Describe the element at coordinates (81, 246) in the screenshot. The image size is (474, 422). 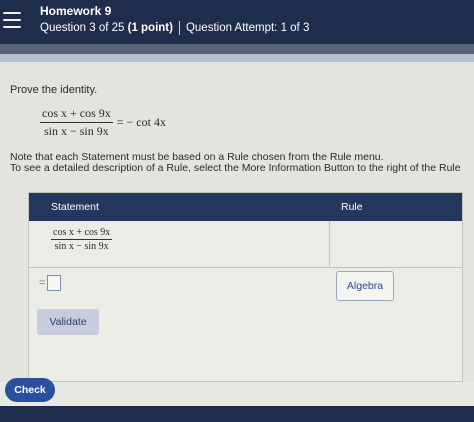
I see `statement-denominator: sin x − sin 9x` at that location.